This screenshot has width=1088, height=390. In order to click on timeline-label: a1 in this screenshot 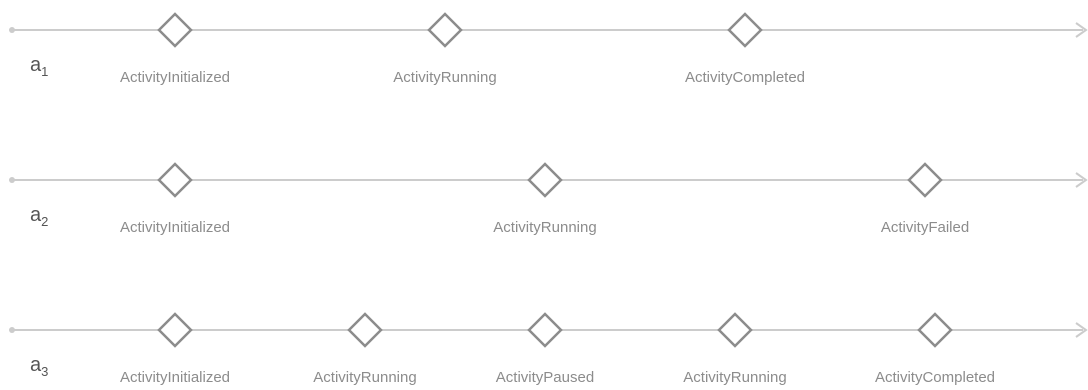, I will do `click(39, 66)`.